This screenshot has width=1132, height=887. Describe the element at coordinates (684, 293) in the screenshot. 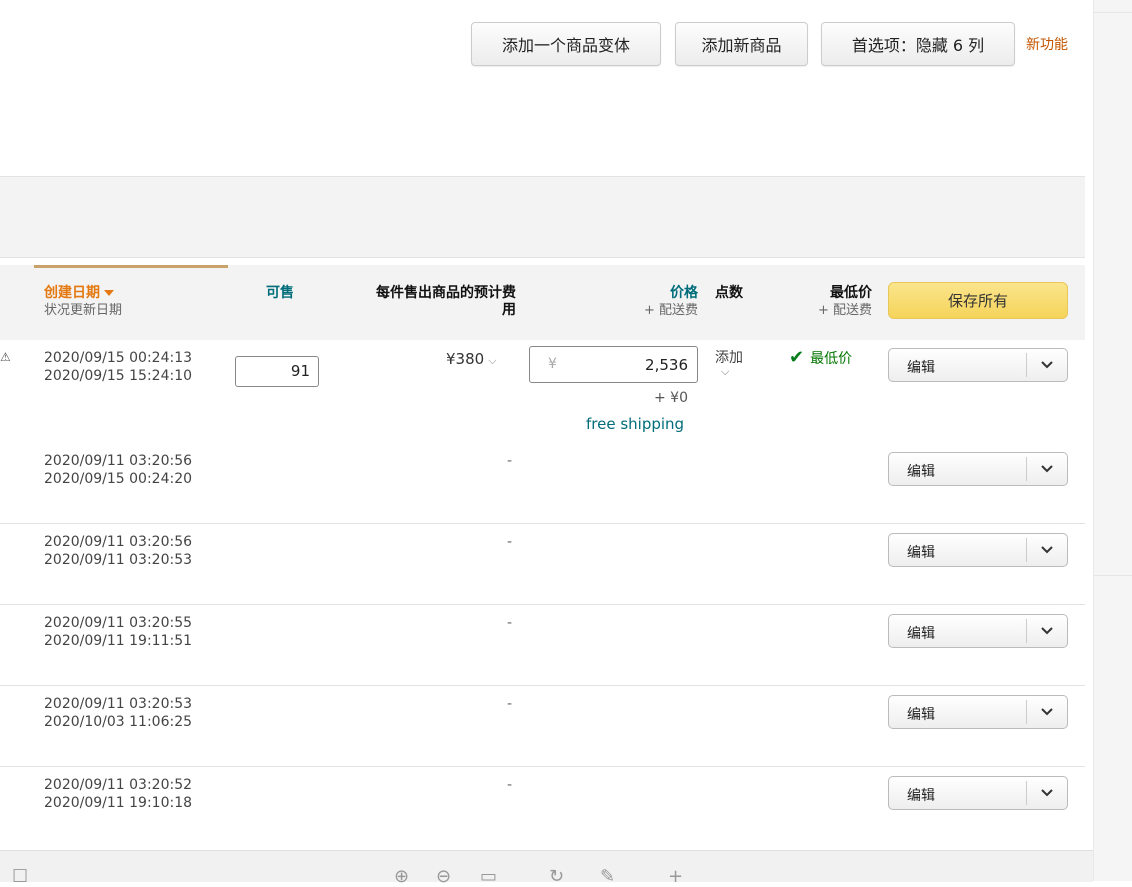

I see `column-price-label: 价格` at that location.